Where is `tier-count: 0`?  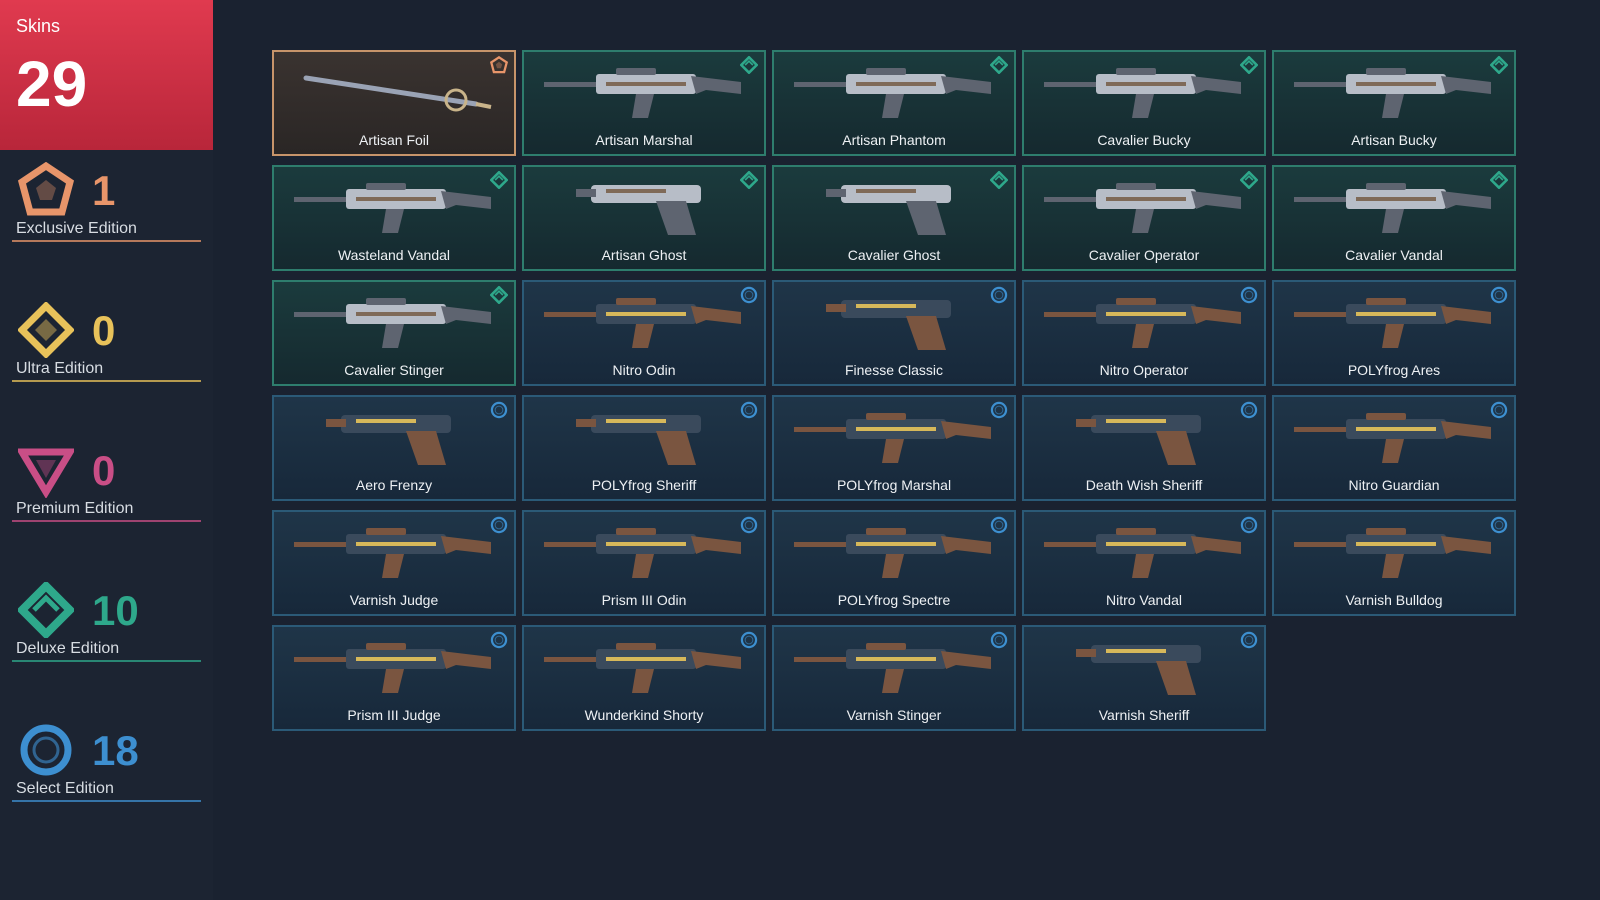 tier-count: 0 is located at coordinates (104, 330).